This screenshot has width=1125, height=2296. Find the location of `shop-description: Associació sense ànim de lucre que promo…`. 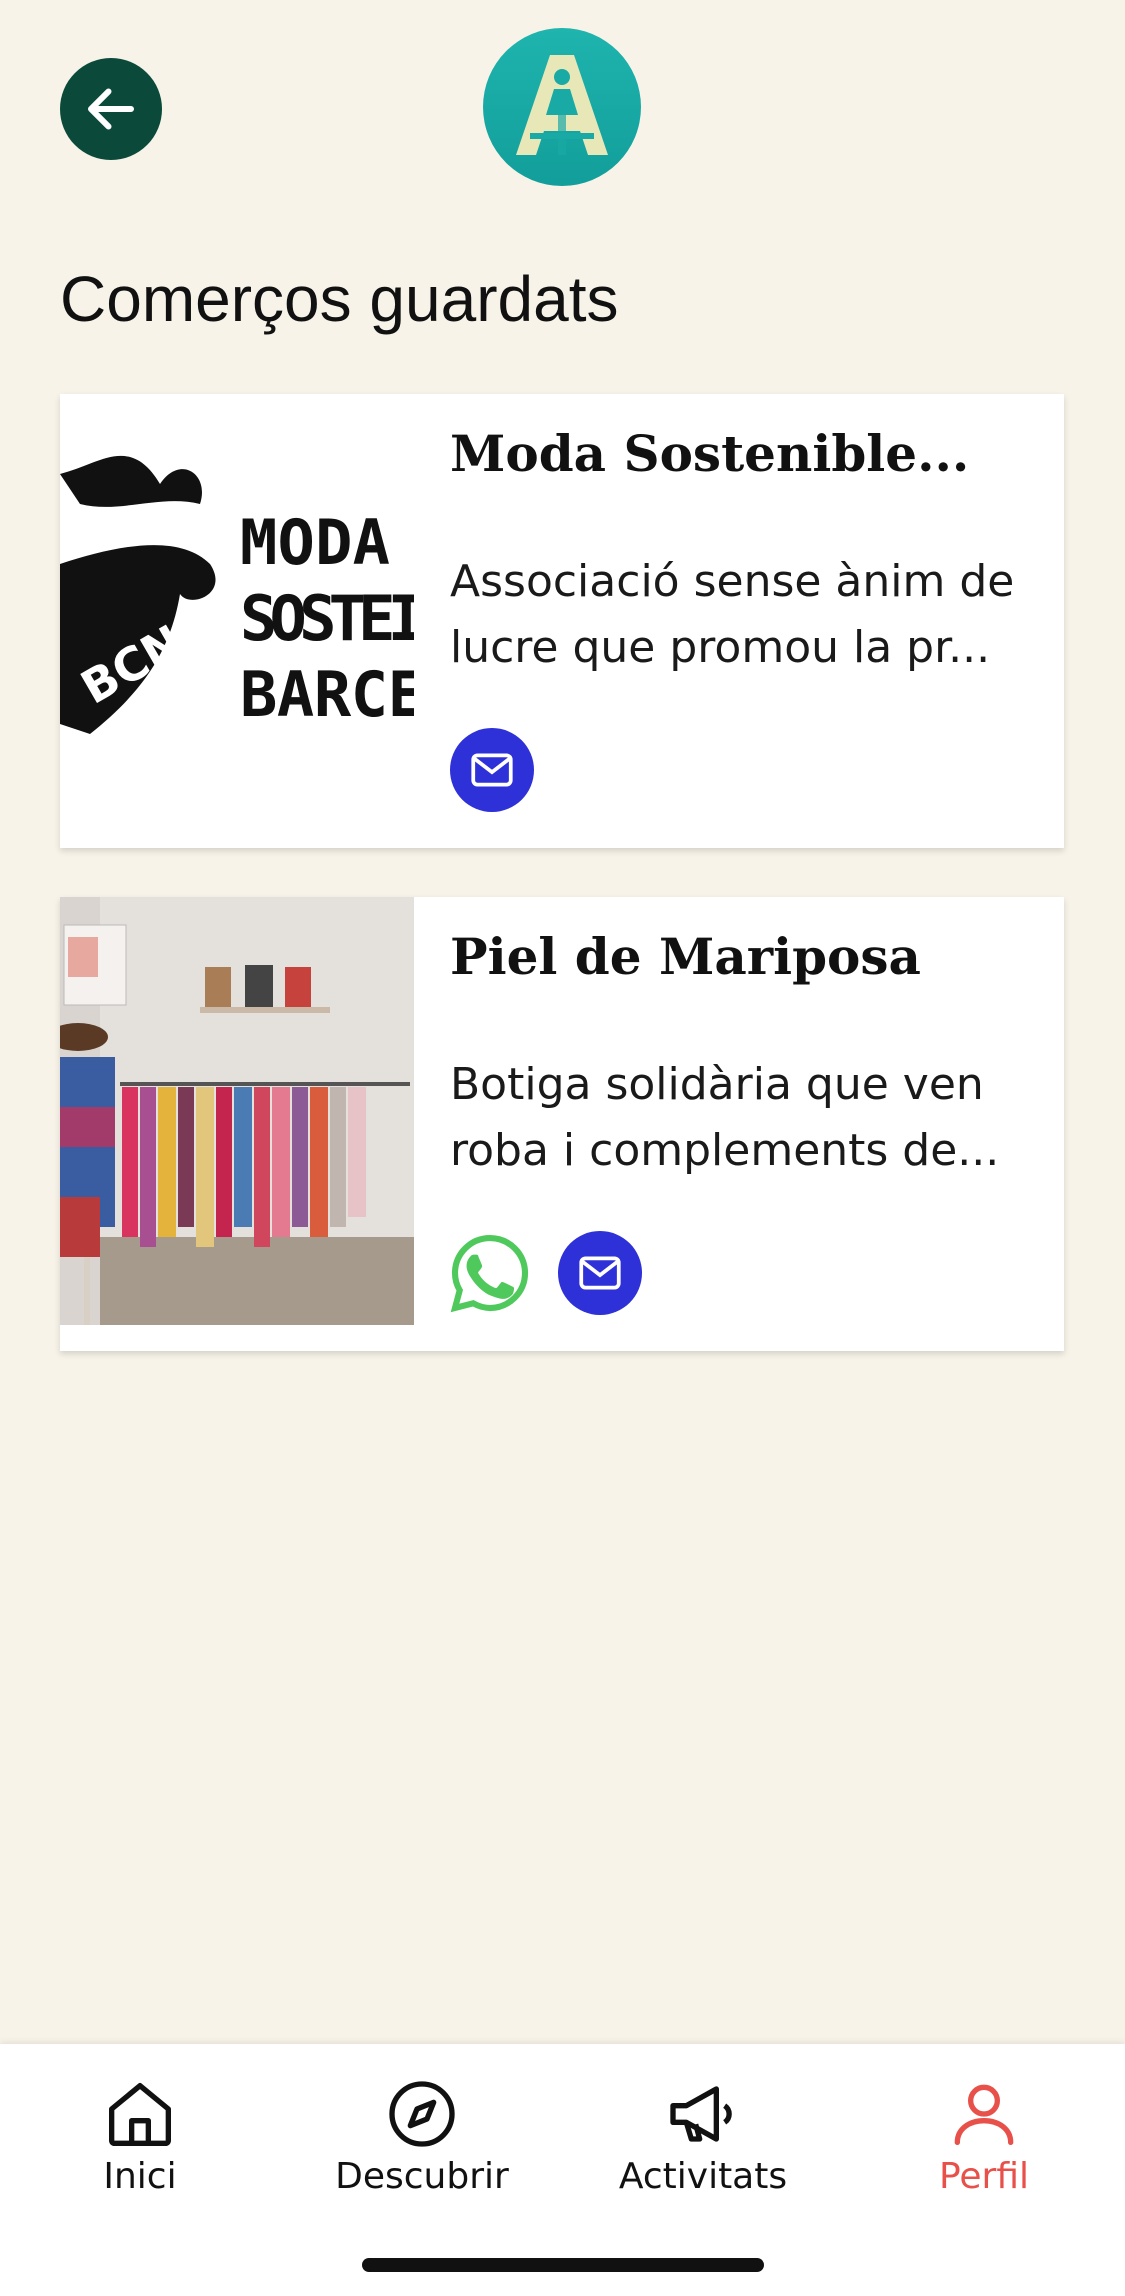

shop-description: Associació sense ànim de lucre que promo… is located at coordinates (750, 615).